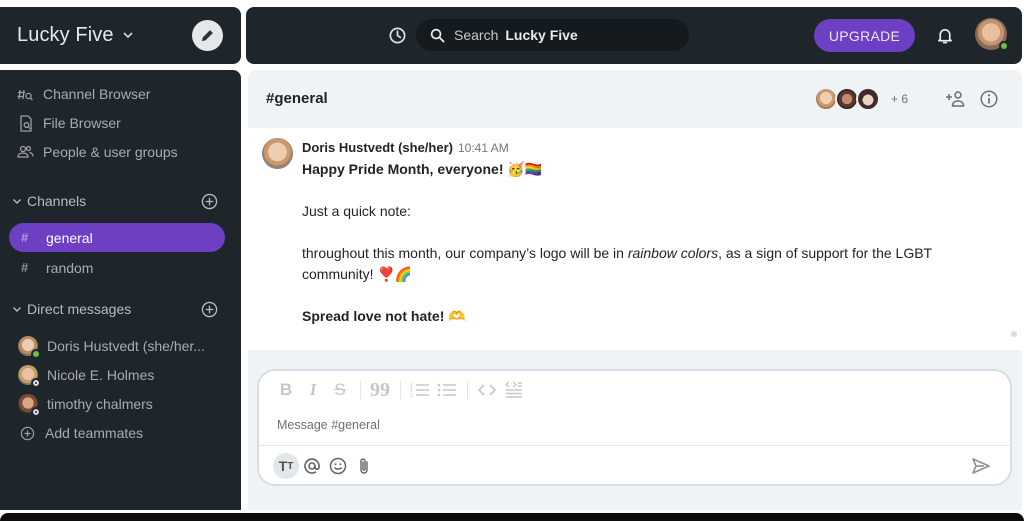  I want to click on add-member-icon, so click(955, 99).